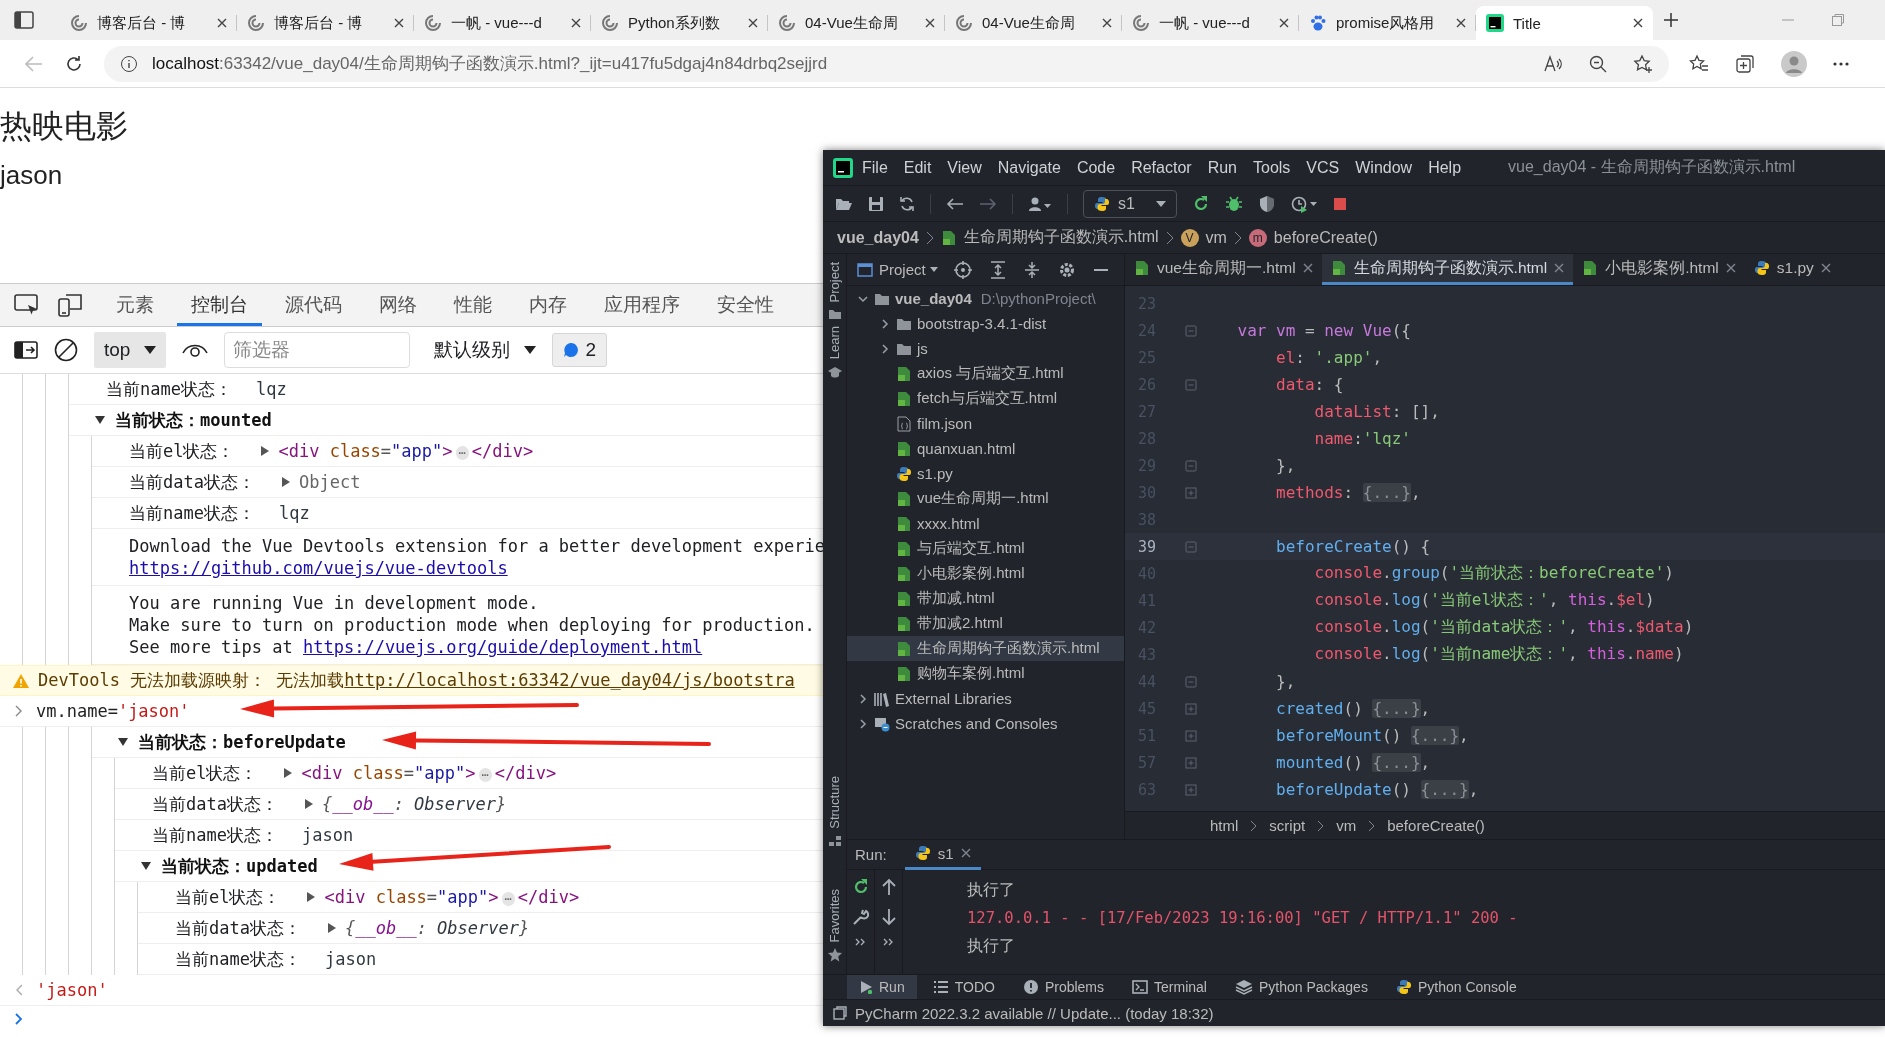  Describe the element at coordinates (985, 473) in the screenshot. I see `tree-item: s1.py` at that location.